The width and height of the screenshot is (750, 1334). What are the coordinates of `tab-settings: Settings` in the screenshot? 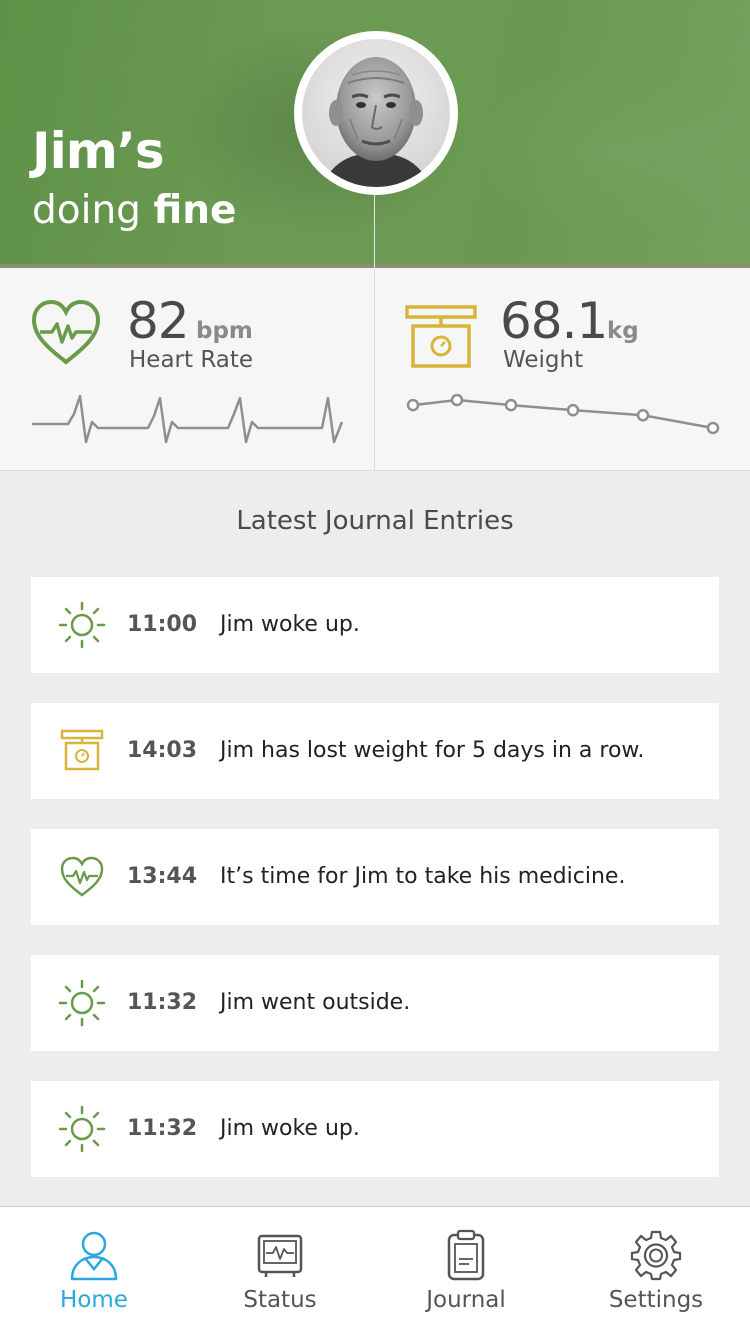 It's located at (656, 1270).